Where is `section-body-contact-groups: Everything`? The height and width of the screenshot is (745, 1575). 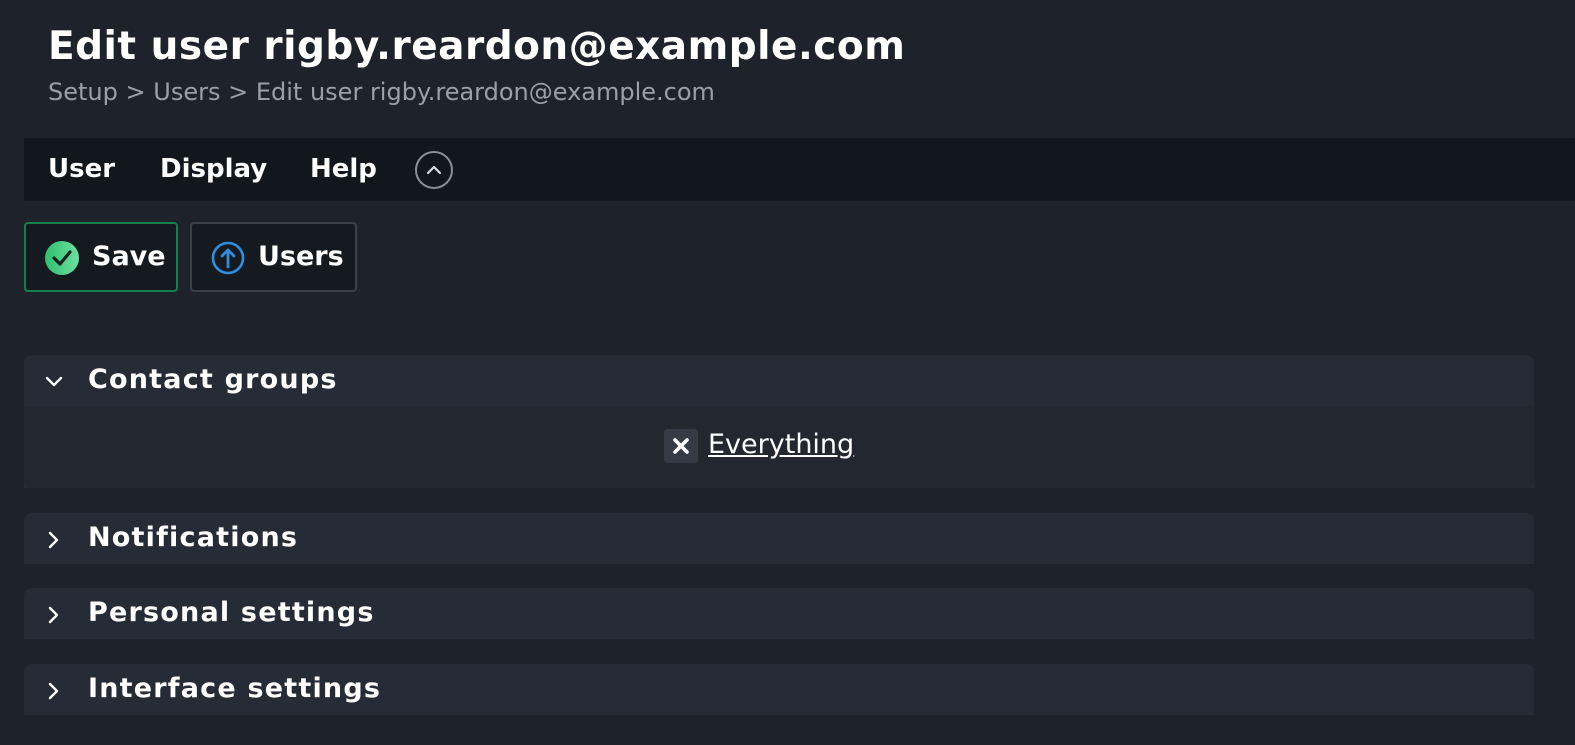 section-body-contact-groups: Everything is located at coordinates (779, 447).